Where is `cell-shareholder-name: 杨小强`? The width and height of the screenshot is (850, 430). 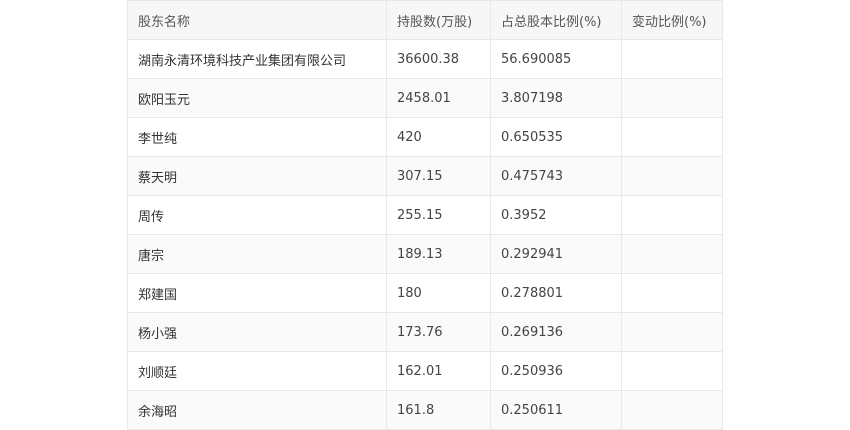
cell-shareholder-name: 杨小强 is located at coordinates (257, 332).